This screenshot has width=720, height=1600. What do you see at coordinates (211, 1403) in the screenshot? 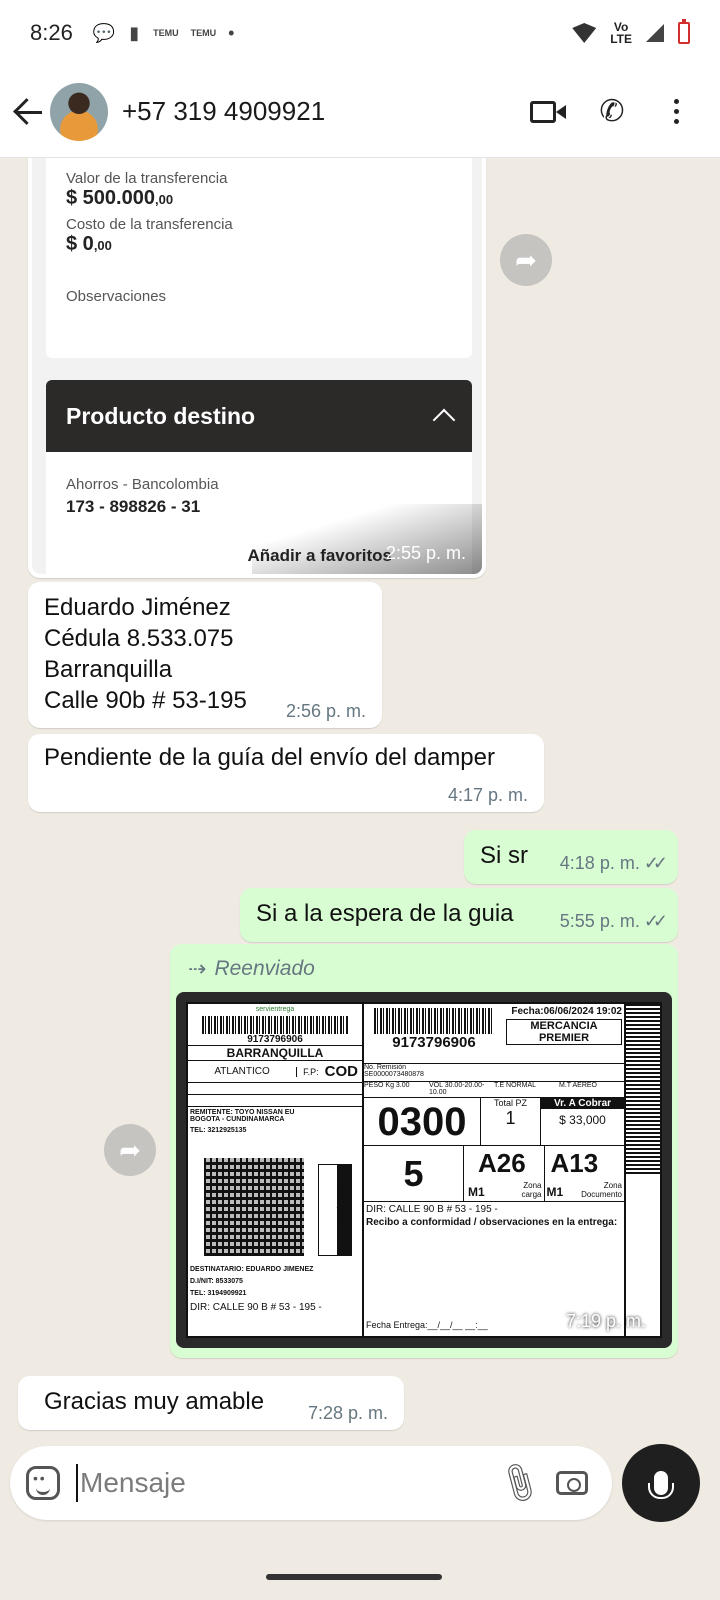
I see `incoming-message: Gracias muy amable 7:28 p. m.` at bounding box center [211, 1403].